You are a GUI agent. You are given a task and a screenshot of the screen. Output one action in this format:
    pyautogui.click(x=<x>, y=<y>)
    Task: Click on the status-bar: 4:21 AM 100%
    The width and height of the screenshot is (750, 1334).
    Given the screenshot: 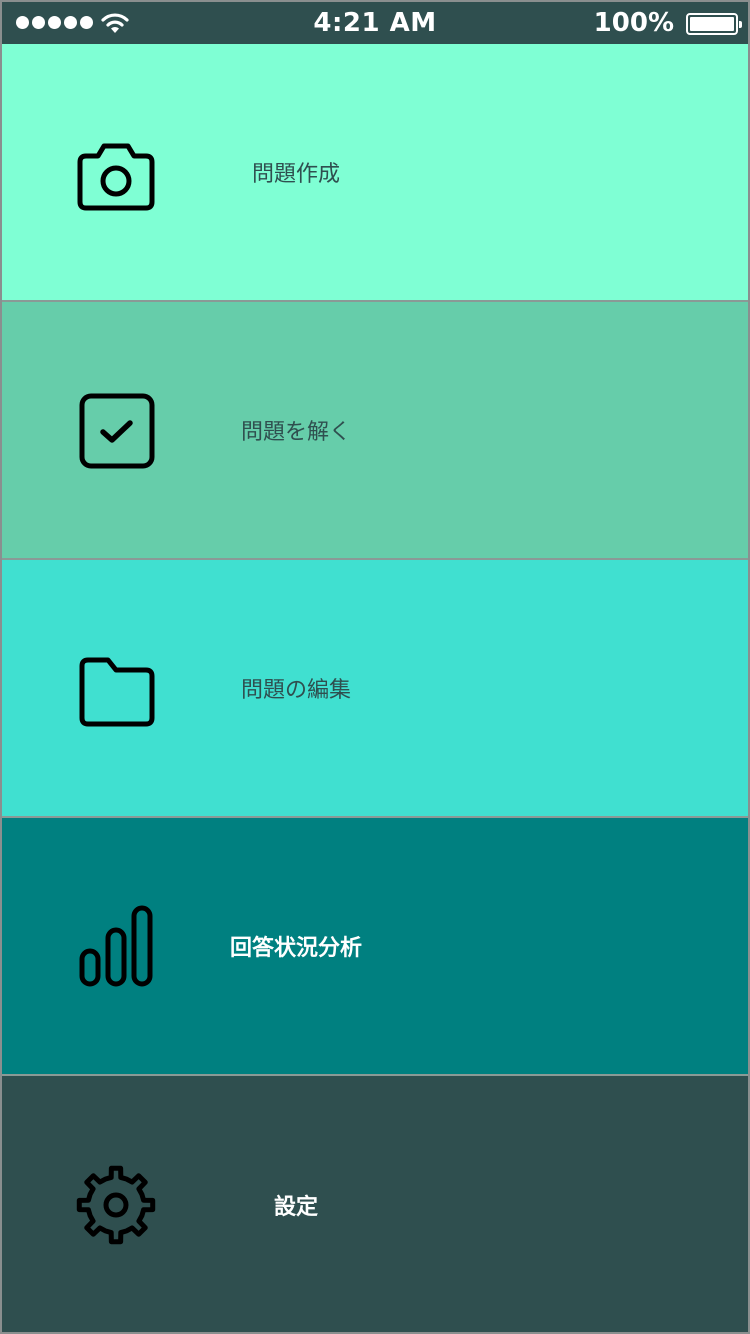 What is the action you would take?
    pyautogui.click(x=375, y=23)
    